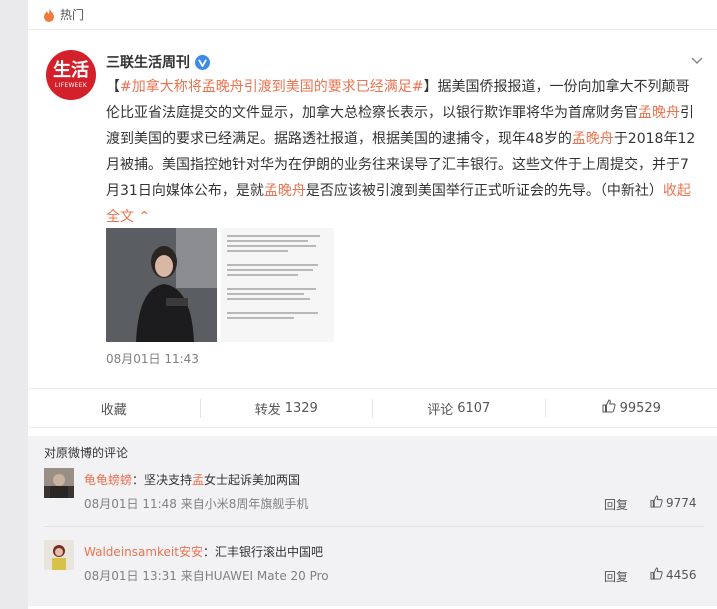 The height and width of the screenshot is (609, 717). Describe the element at coordinates (49, 14) in the screenshot. I see `fire-icon` at that location.